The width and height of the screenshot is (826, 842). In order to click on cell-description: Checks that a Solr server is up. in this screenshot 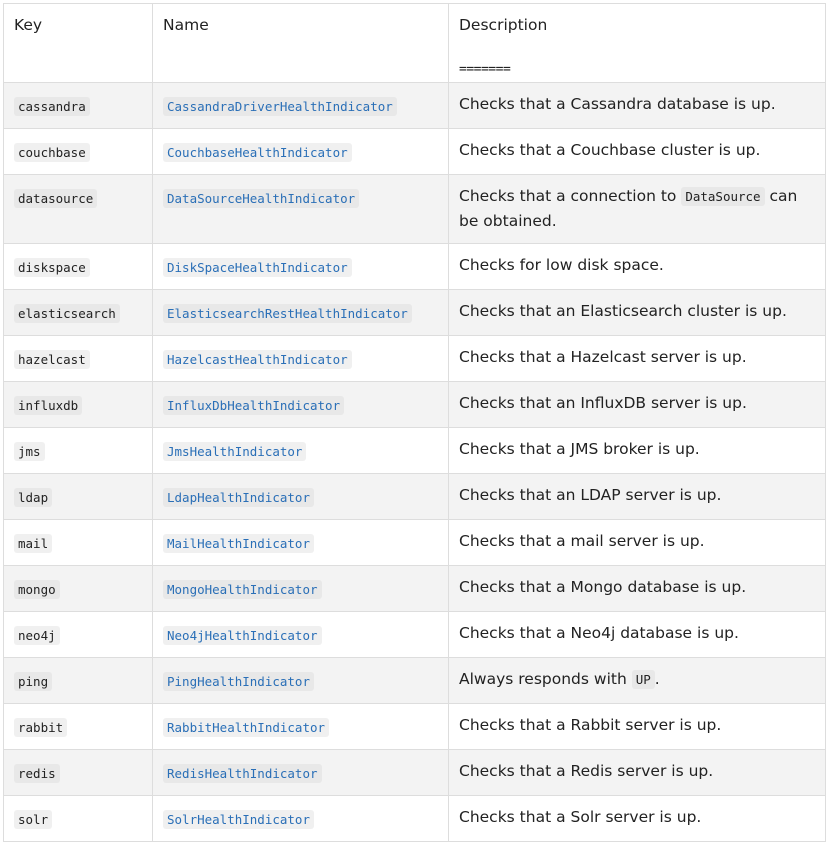, I will do `click(637, 818)`.